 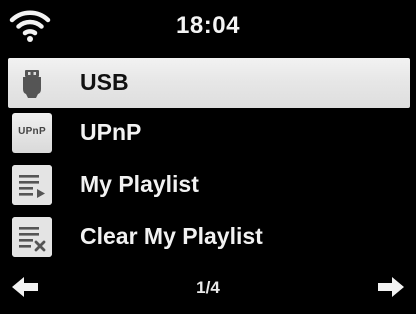 I want to click on menu-item-label: UPnP, so click(x=111, y=132).